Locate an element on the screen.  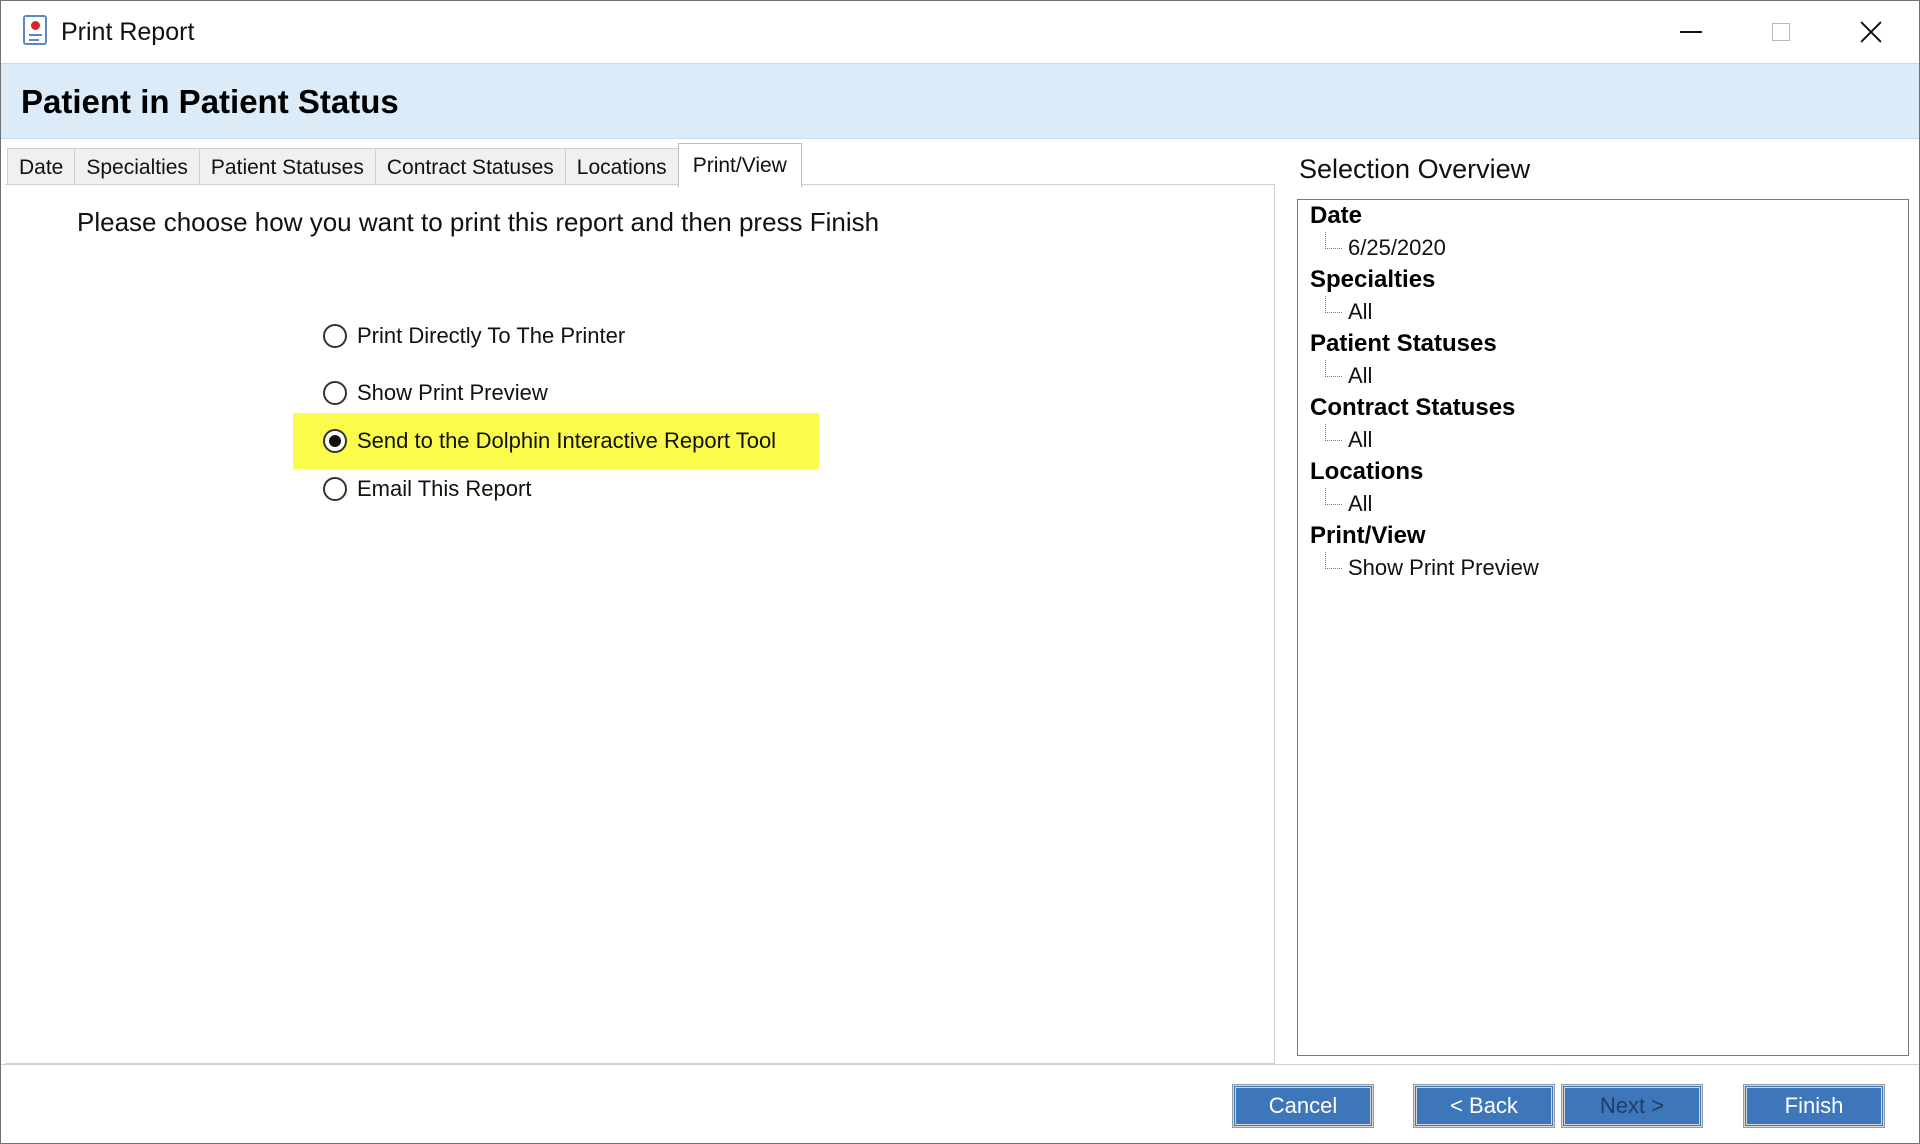
option-email-report: Email This Report is located at coordinates (427, 489).